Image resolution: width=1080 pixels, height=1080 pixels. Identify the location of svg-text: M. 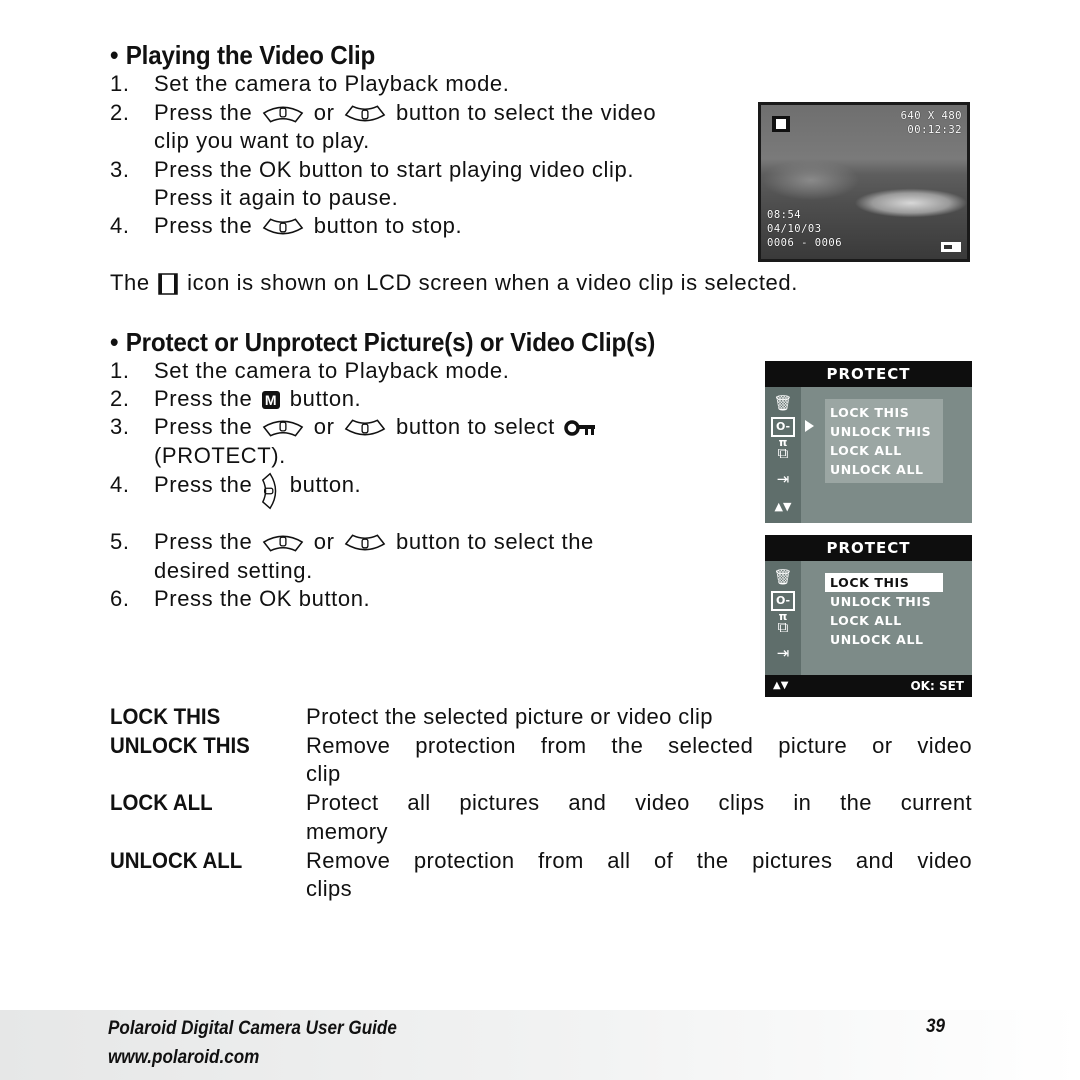
(271, 400).